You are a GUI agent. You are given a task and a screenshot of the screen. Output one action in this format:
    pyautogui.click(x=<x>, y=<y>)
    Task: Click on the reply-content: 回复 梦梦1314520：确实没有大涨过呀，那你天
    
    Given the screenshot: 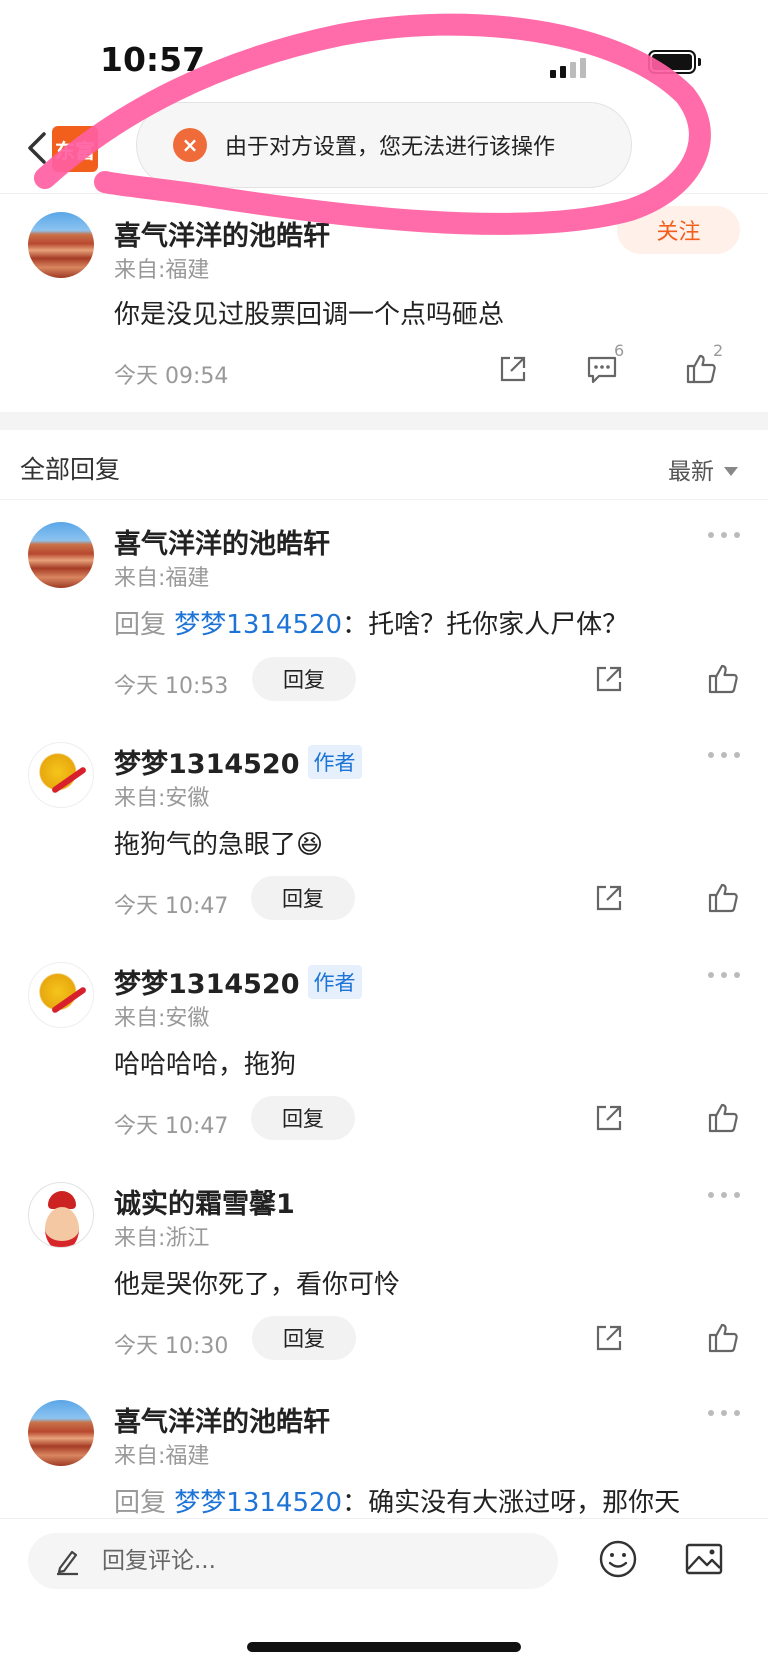 What is the action you would take?
    pyautogui.click(x=397, y=1500)
    